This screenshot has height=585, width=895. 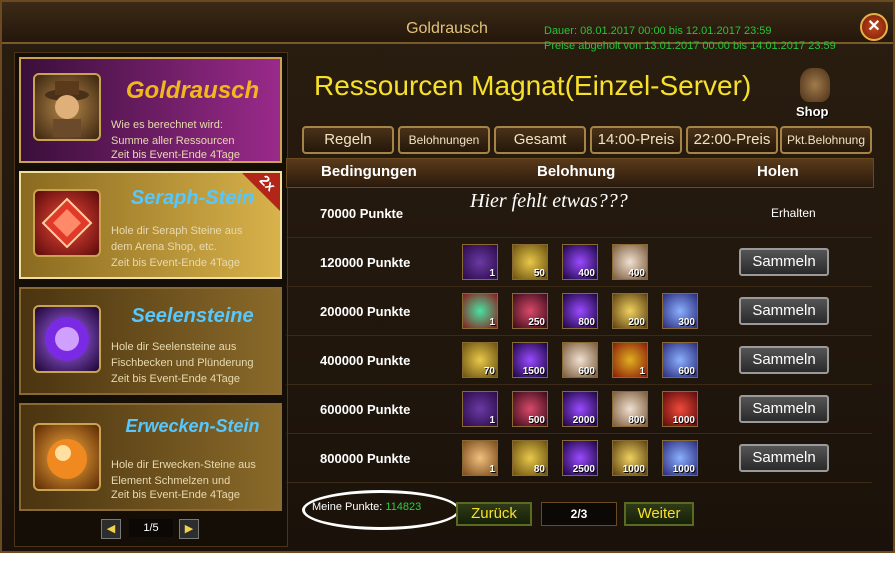 What do you see at coordinates (177, 231) in the screenshot?
I see `card-desc-line1: Hole dir Seraph Steine aus` at bounding box center [177, 231].